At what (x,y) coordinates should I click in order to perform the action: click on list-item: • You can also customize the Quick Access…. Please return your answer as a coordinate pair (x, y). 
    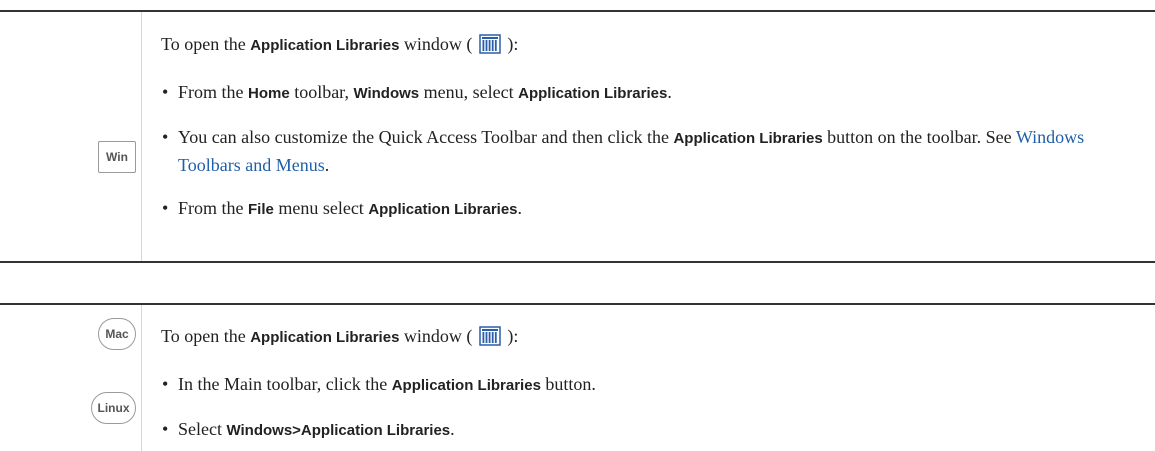
    Looking at the image, I should click on (623, 151).